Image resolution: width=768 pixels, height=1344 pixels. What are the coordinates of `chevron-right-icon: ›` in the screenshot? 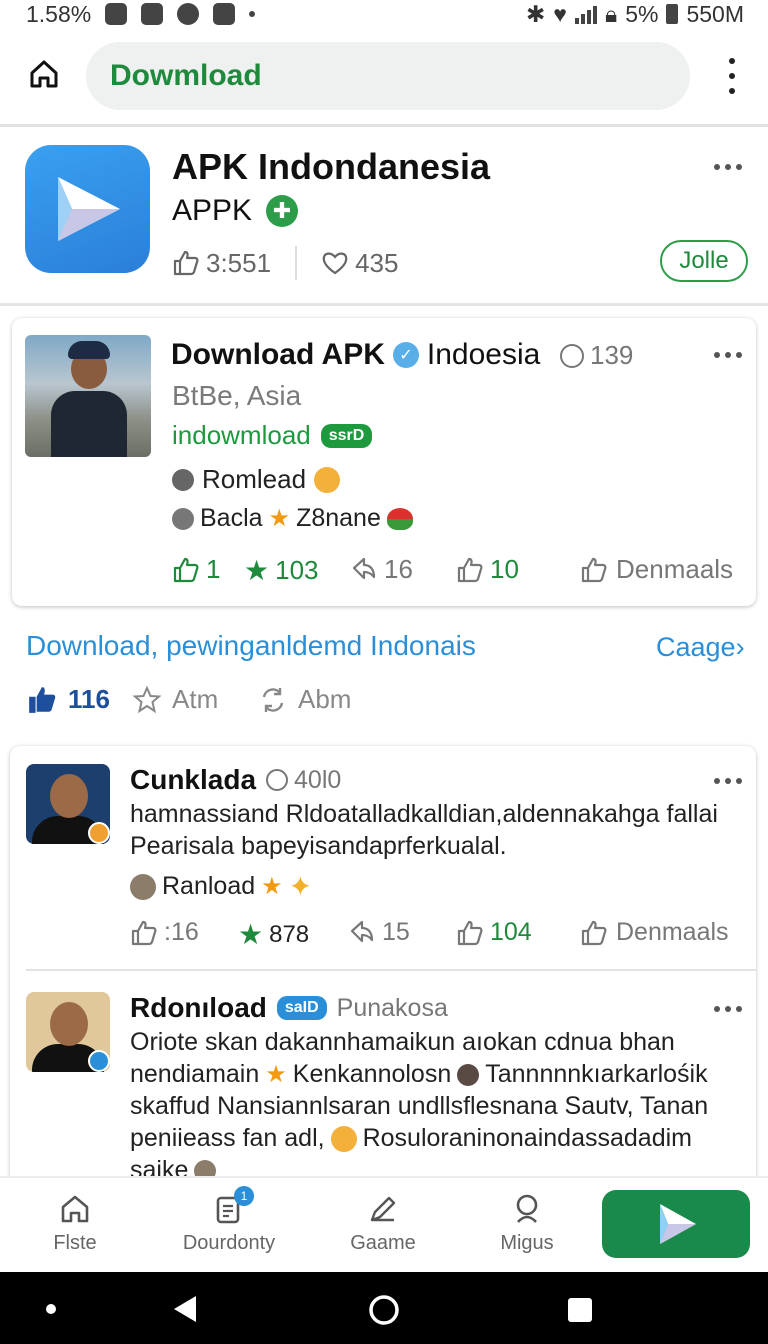 It's located at (740, 647).